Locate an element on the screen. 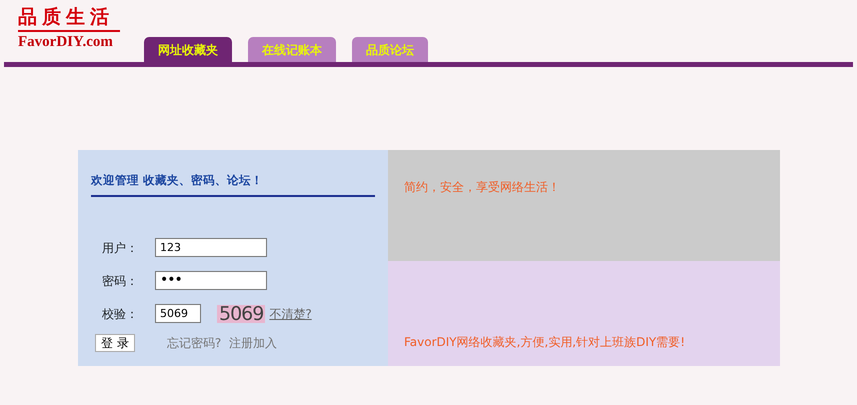 The height and width of the screenshot is (405, 857). input-field: 5069 is located at coordinates (178, 314).